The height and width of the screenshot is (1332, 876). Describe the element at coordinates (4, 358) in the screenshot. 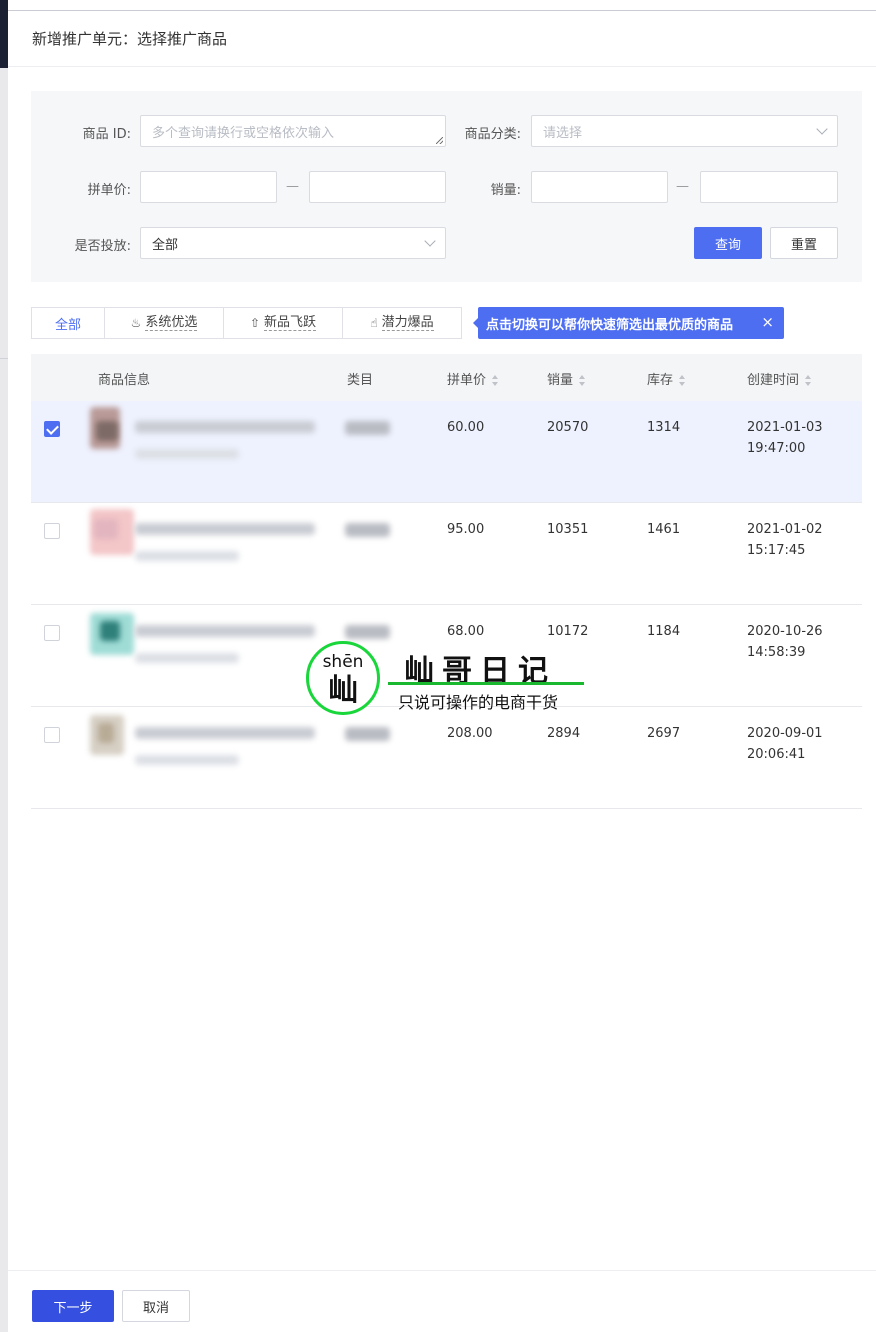

I see `backdrop-divider` at that location.